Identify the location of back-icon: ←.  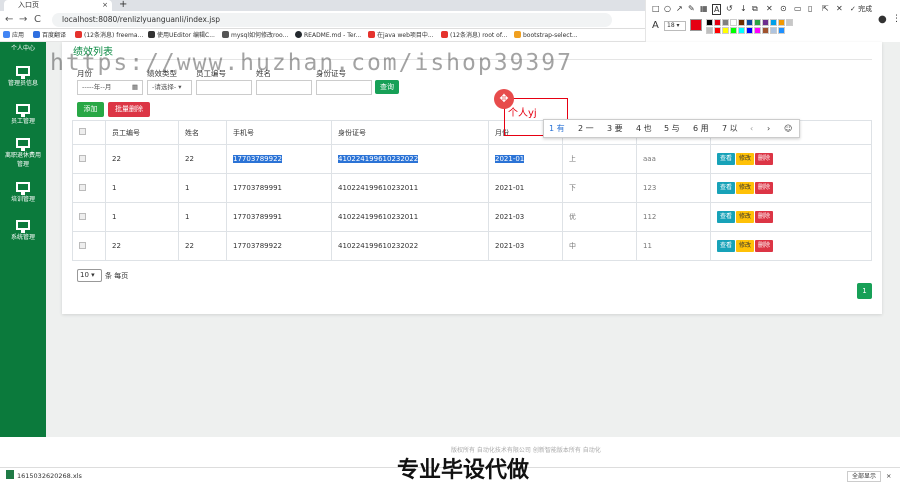
(9, 19).